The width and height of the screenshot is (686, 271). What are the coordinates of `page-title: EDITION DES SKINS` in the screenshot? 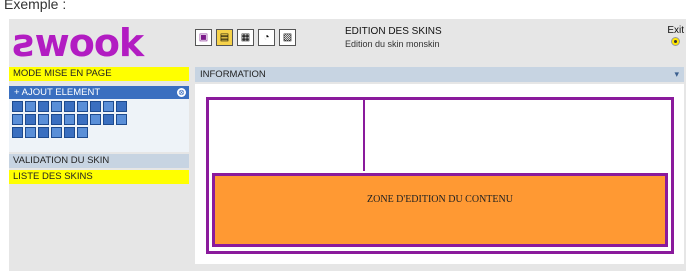 It's located at (393, 31).